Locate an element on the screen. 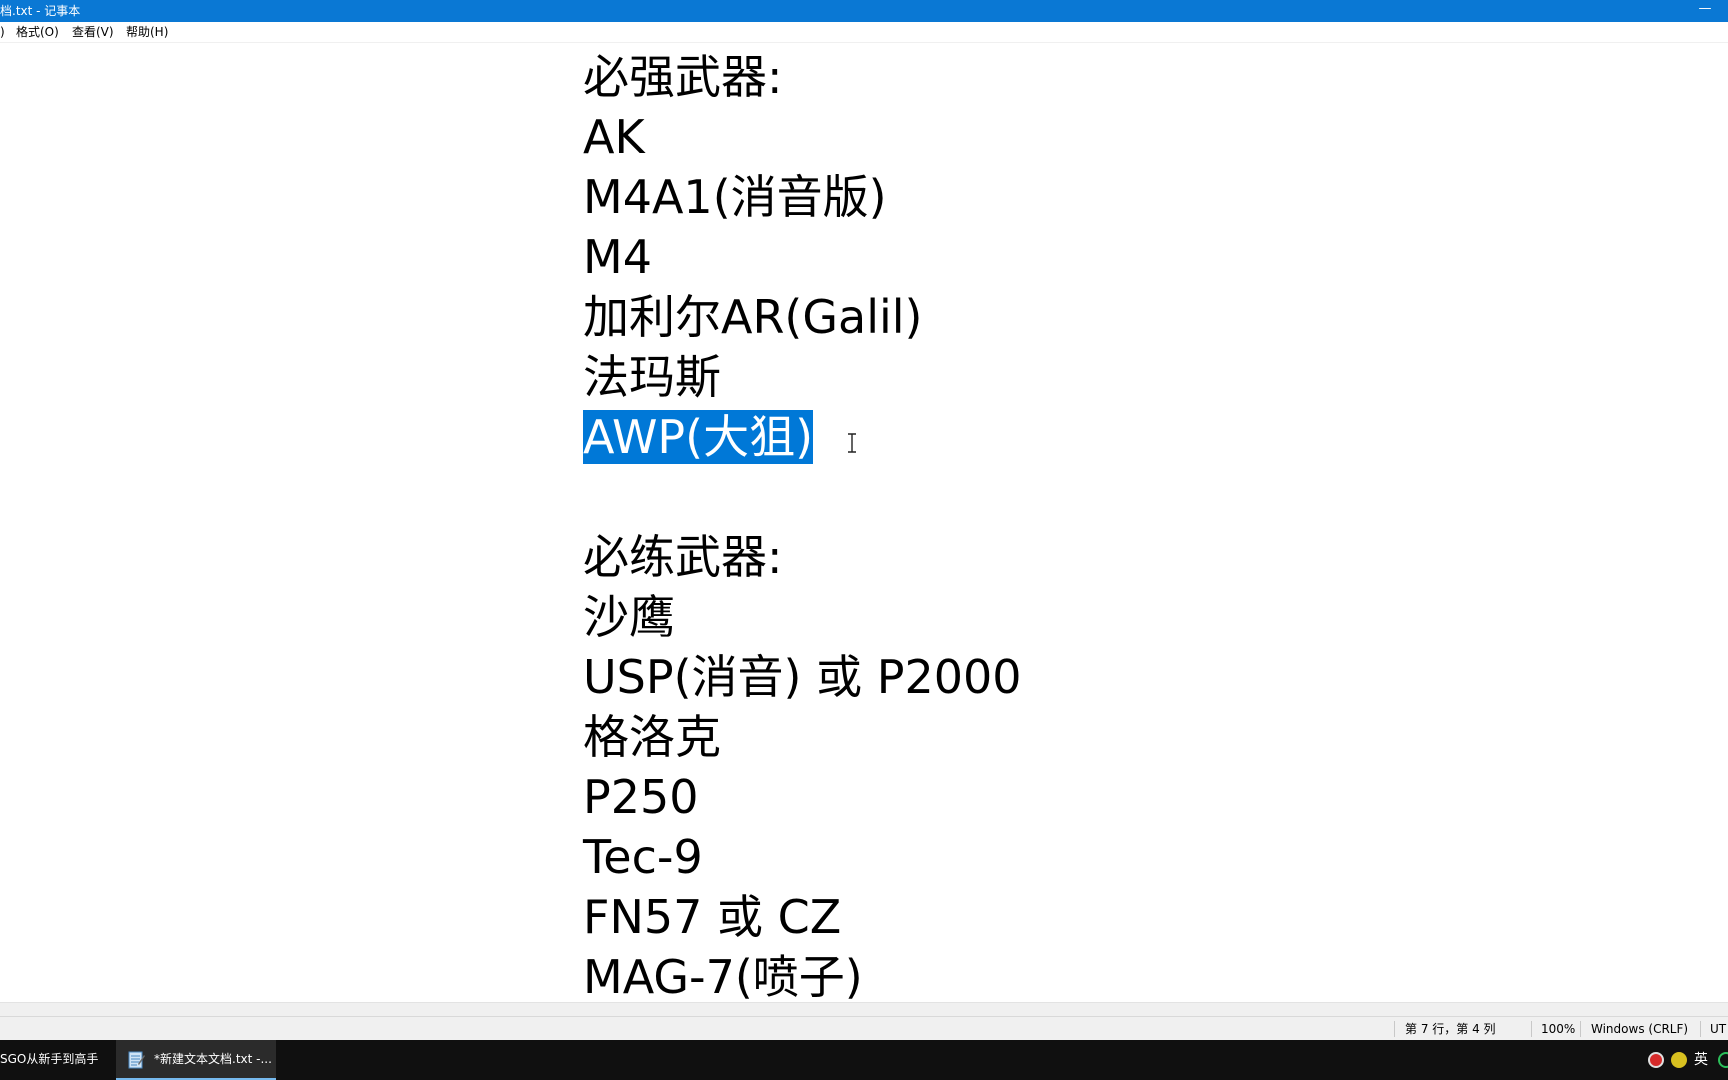  editor-line: 法玛斯 is located at coordinates (802, 377).